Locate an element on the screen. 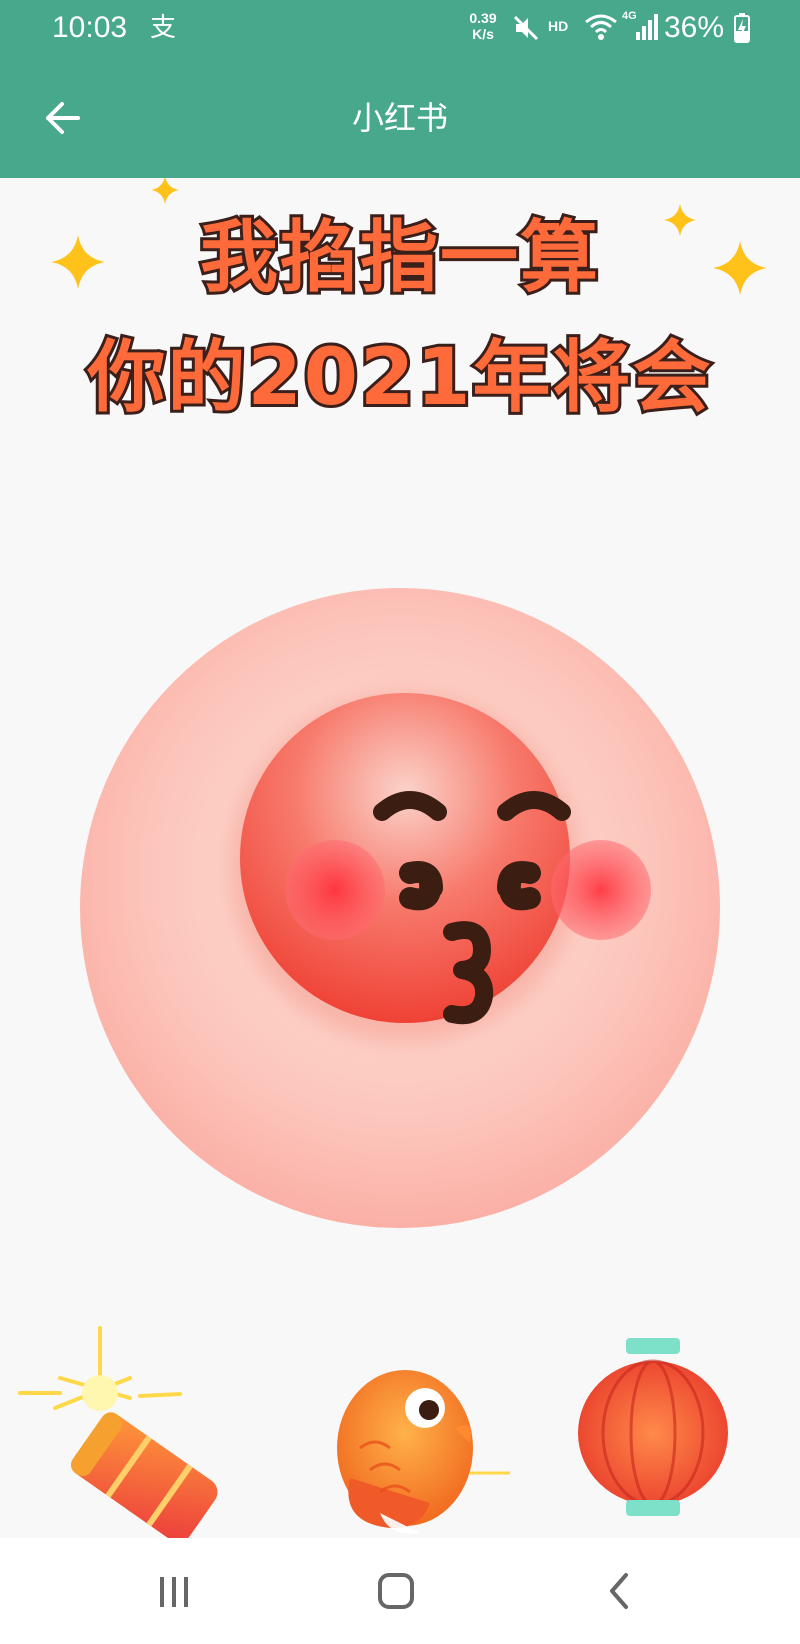 This screenshot has width=800, height=1644. system-back-button is located at coordinates (620, 1591).